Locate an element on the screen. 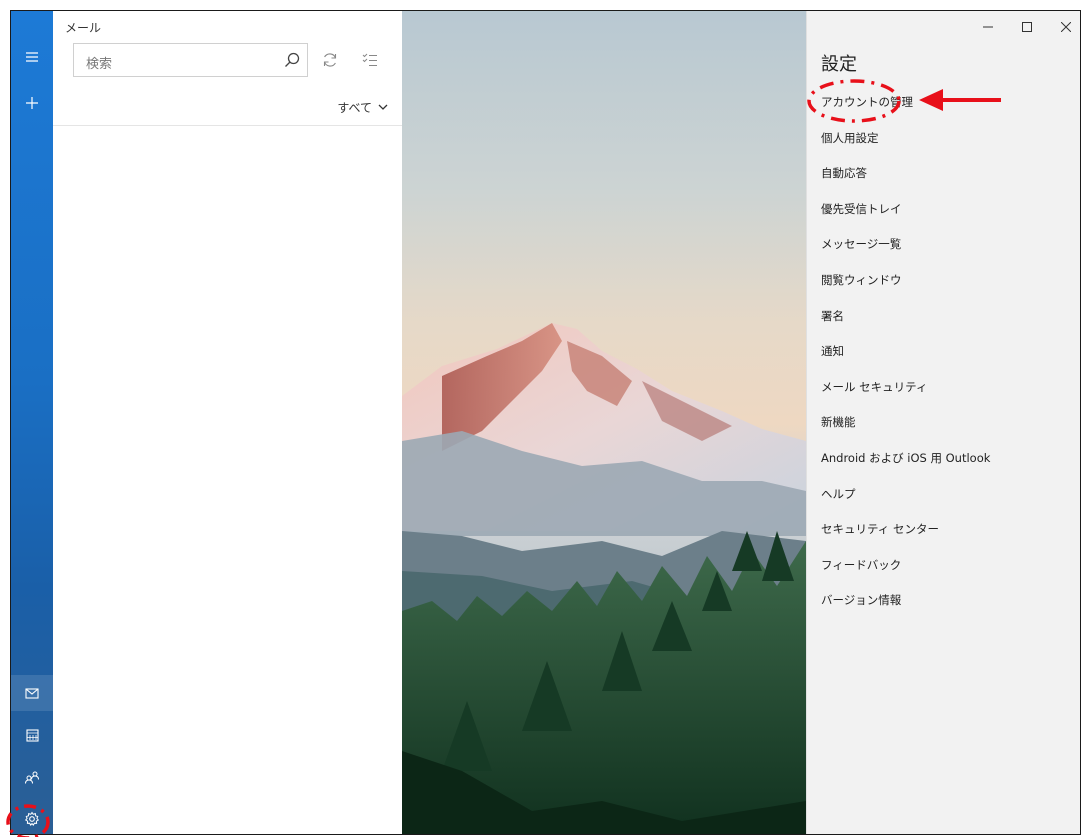 Image resolution: width=1083 pixels, height=837 pixels. filter-label: すべて is located at coordinates (354, 108).